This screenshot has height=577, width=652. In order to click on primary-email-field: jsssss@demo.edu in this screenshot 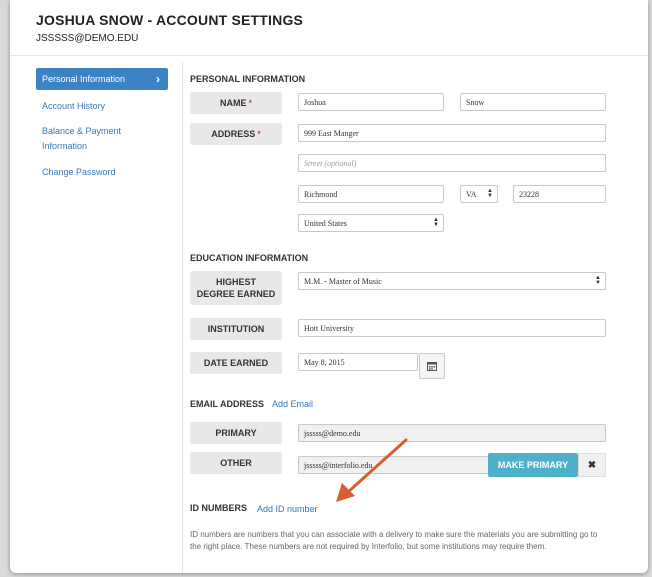, I will do `click(452, 433)`.